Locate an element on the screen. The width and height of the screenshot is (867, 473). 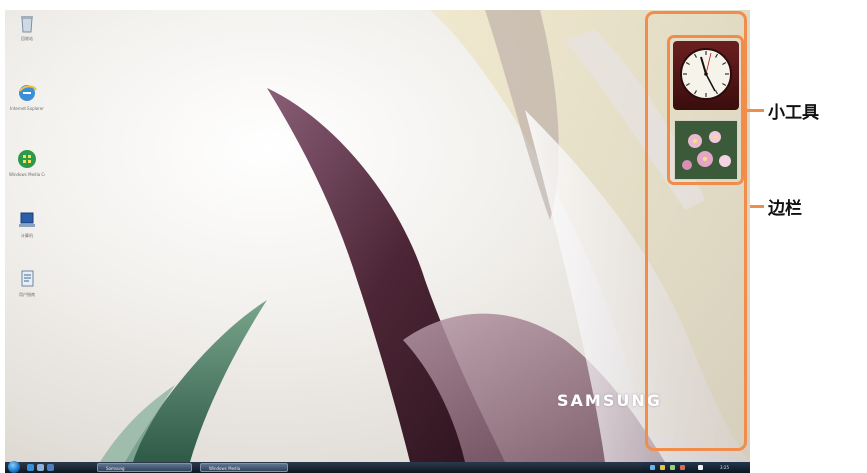
taskbar-button-label: Windows Media is located at coordinates (225, 468).